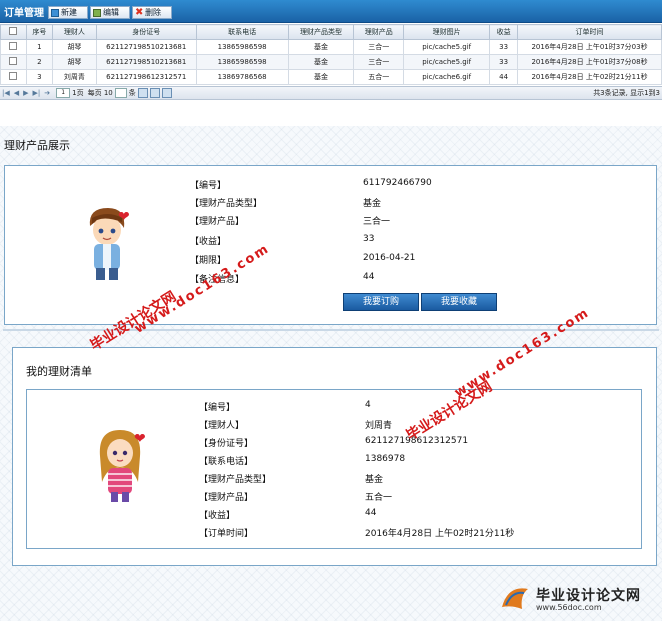 The width and height of the screenshot is (662, 621). I want to click on list-field-label: 【订单时间】, so click(226, 534).